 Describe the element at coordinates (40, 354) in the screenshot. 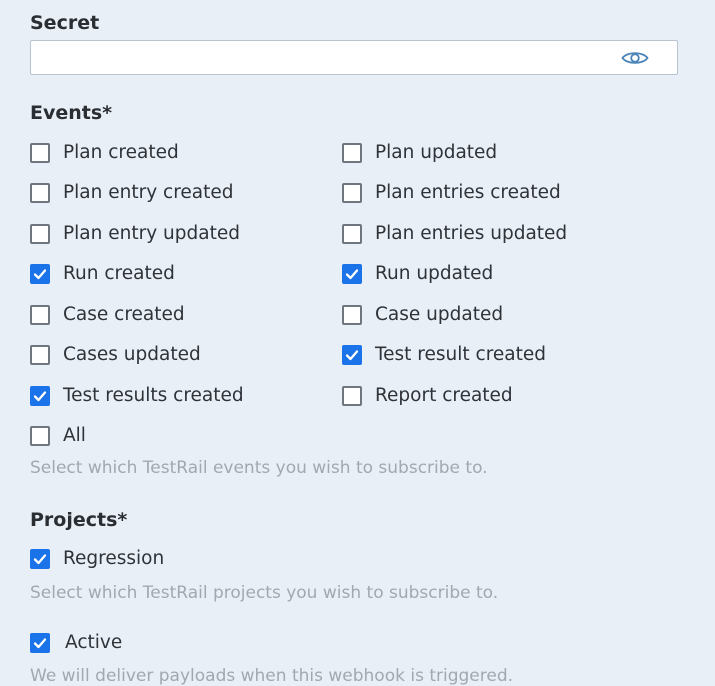

I see `event-checkbox-cases-updated-box` at that location.